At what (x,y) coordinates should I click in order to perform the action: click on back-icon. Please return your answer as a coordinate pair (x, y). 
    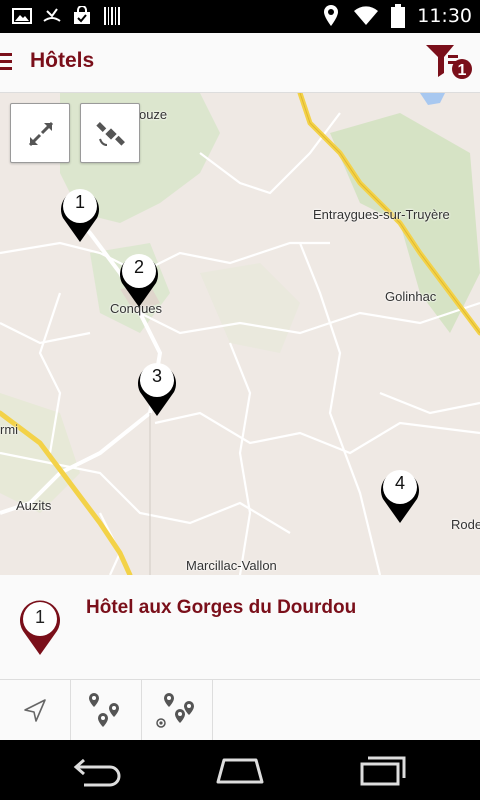
    Looking at the image, I should click on (100, 771).